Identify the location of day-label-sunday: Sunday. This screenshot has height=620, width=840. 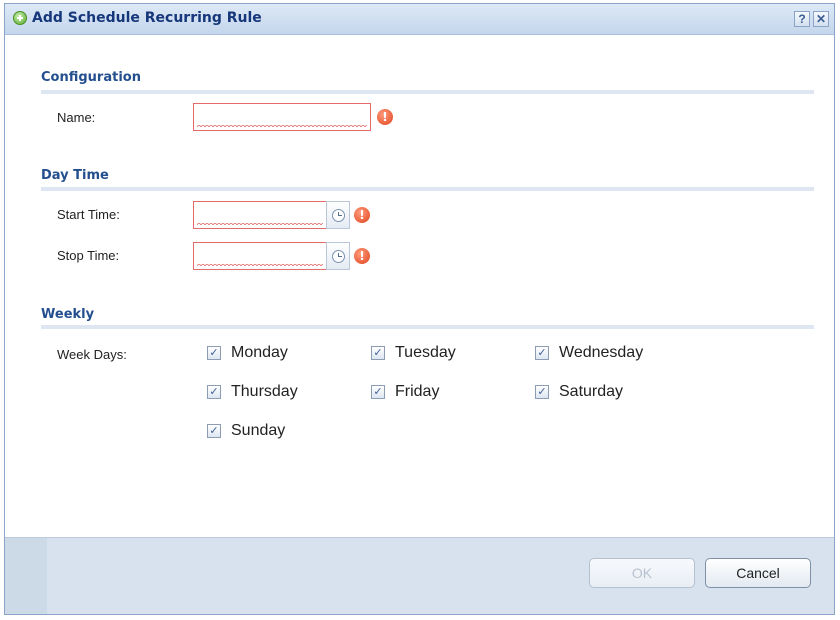
(258, 431).